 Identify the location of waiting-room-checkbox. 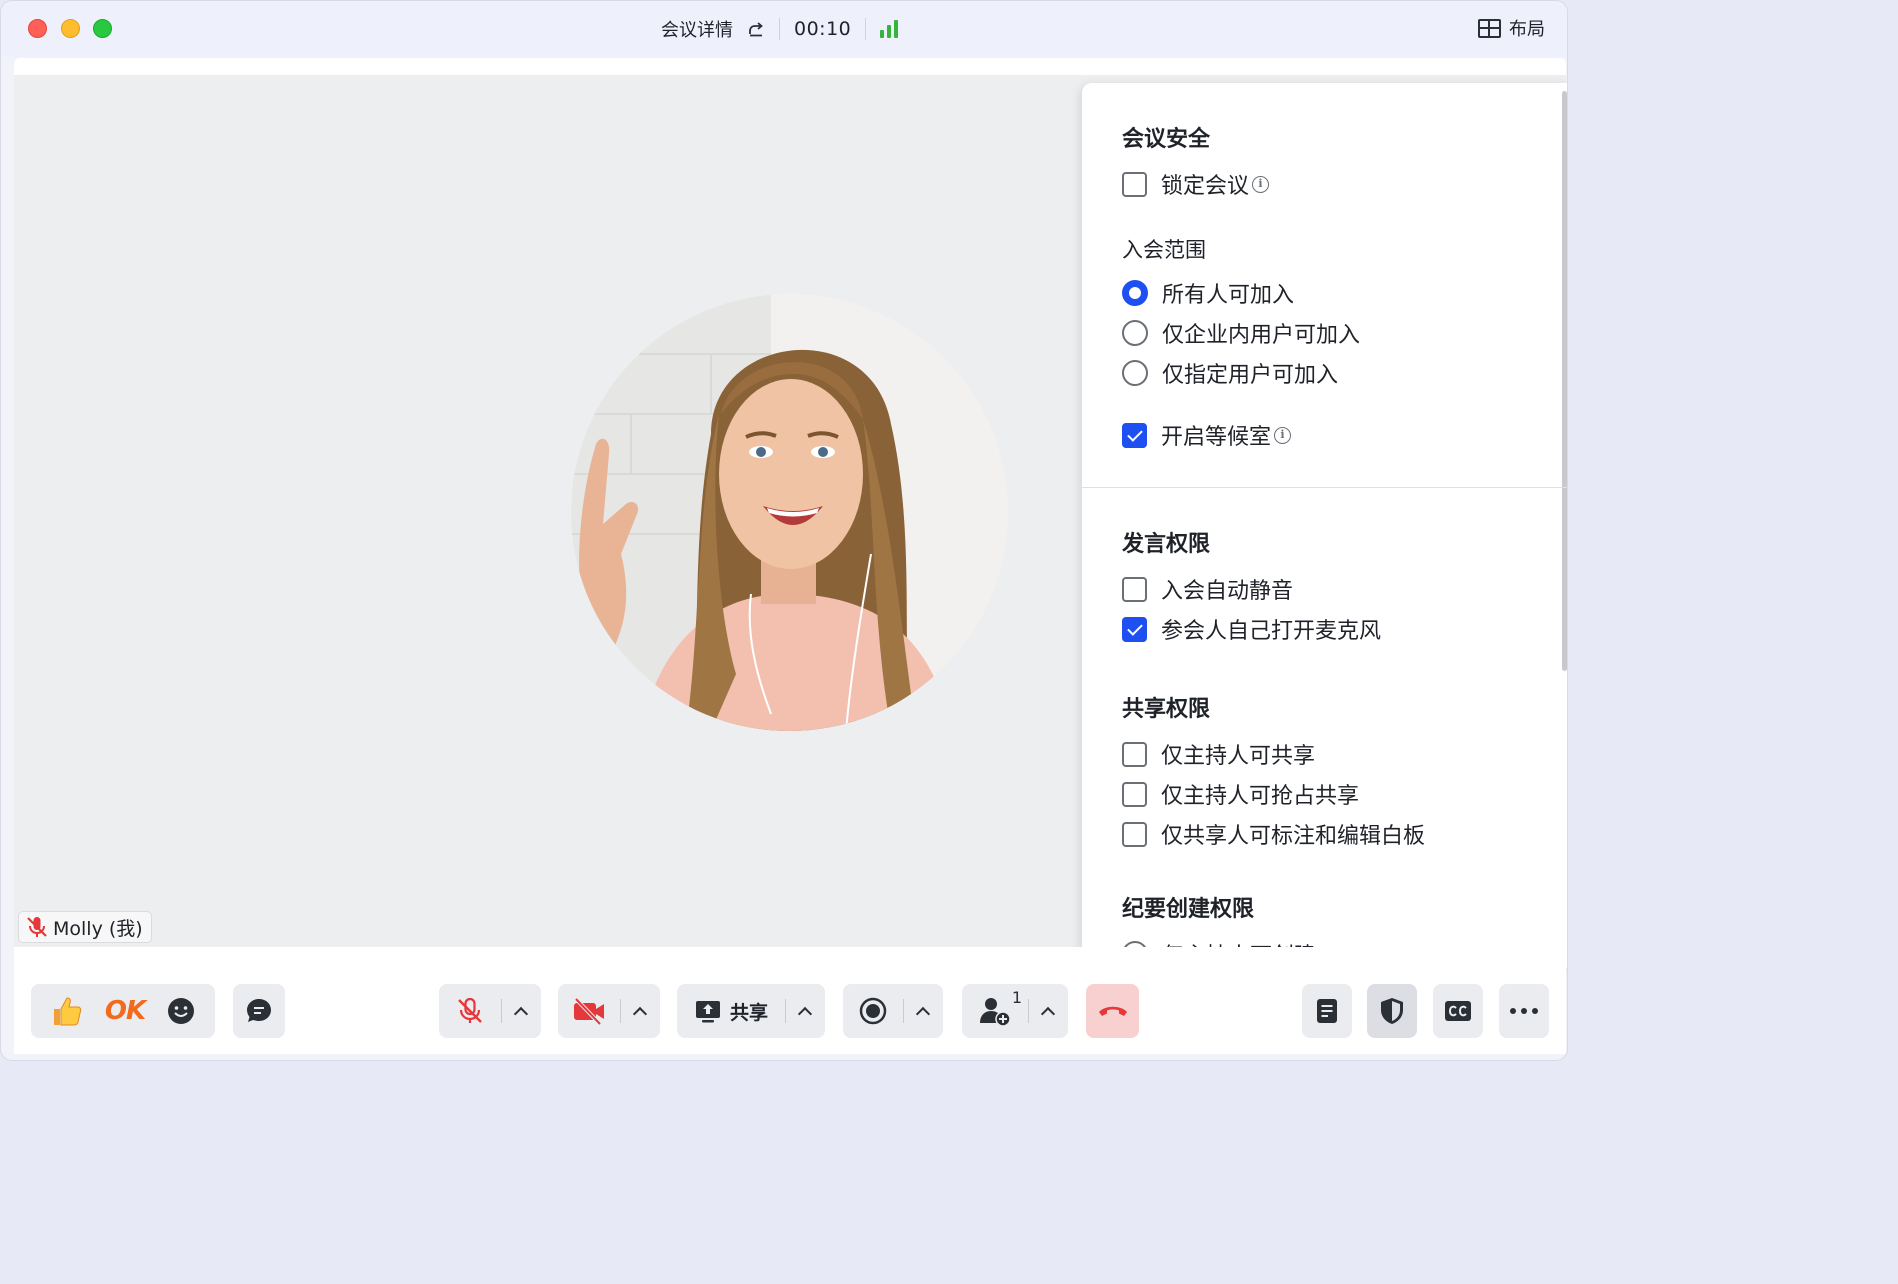
(1134, 435).